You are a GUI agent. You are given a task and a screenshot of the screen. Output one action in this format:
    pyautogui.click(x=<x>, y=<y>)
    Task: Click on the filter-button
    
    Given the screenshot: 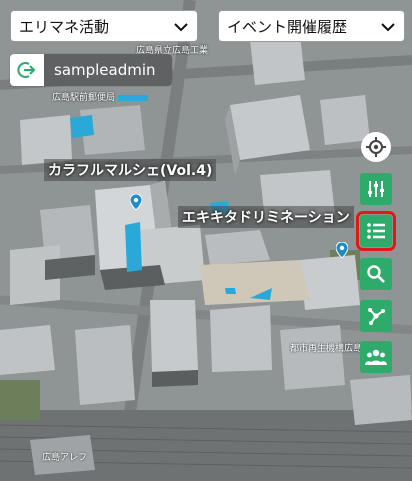 What is the action you would take?
    pyautogui.click(x=376, y=189)
    